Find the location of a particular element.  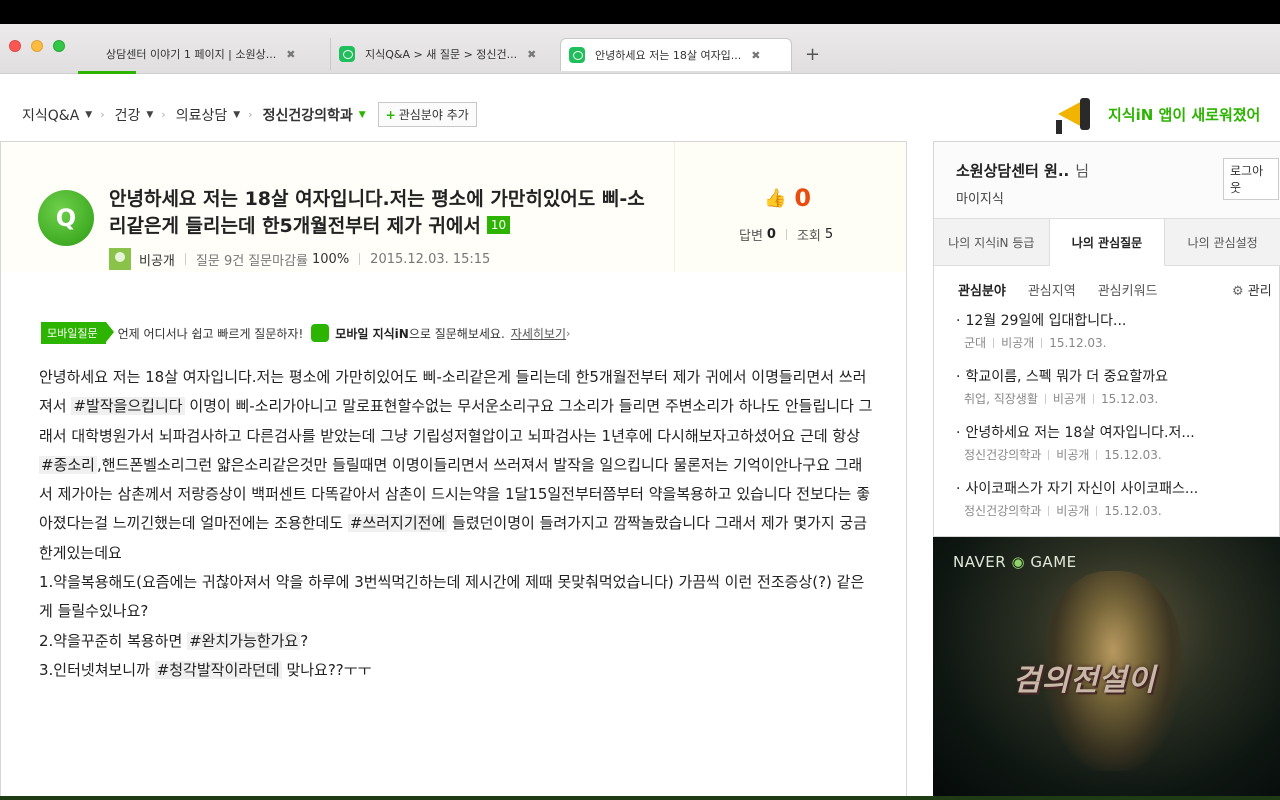

hashtag-link: #발작을으킵니다 is located at coordinates (128, 406).